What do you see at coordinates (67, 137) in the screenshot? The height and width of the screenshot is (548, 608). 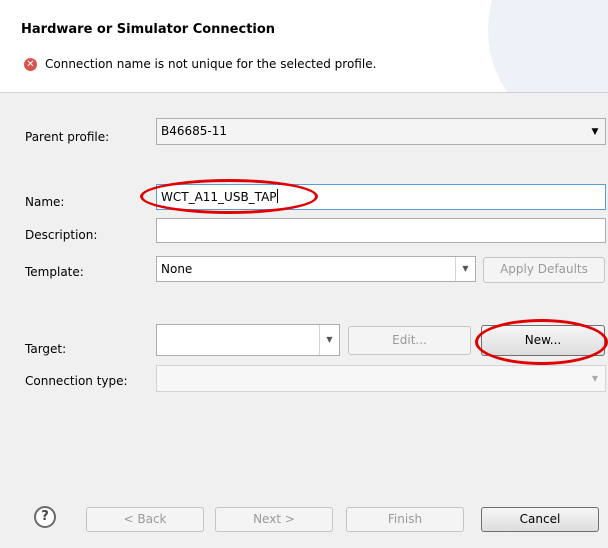 I see `parent-profile-label: Parent profile:` at bounding box center [67, 137].